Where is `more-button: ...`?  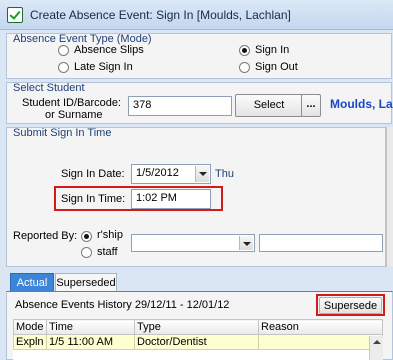
more-button: ... is located at coordinates (311, 105).